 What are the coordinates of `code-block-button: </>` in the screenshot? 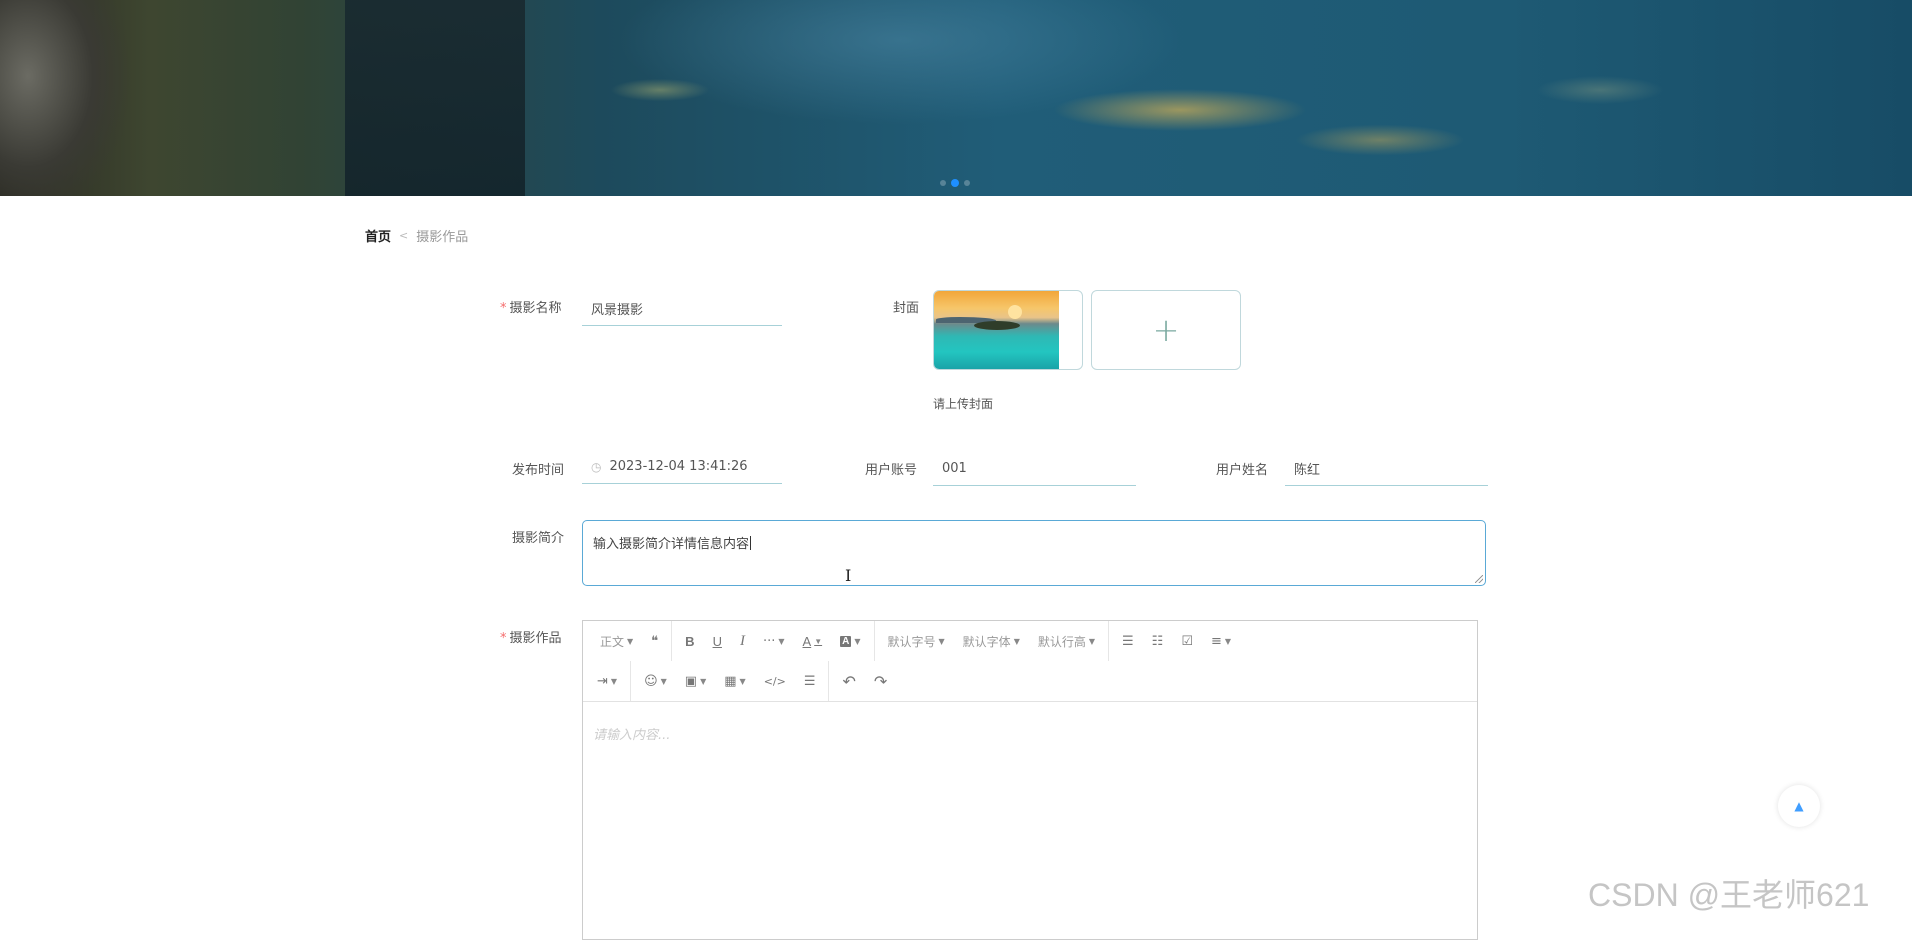 It's located at (775, 681).